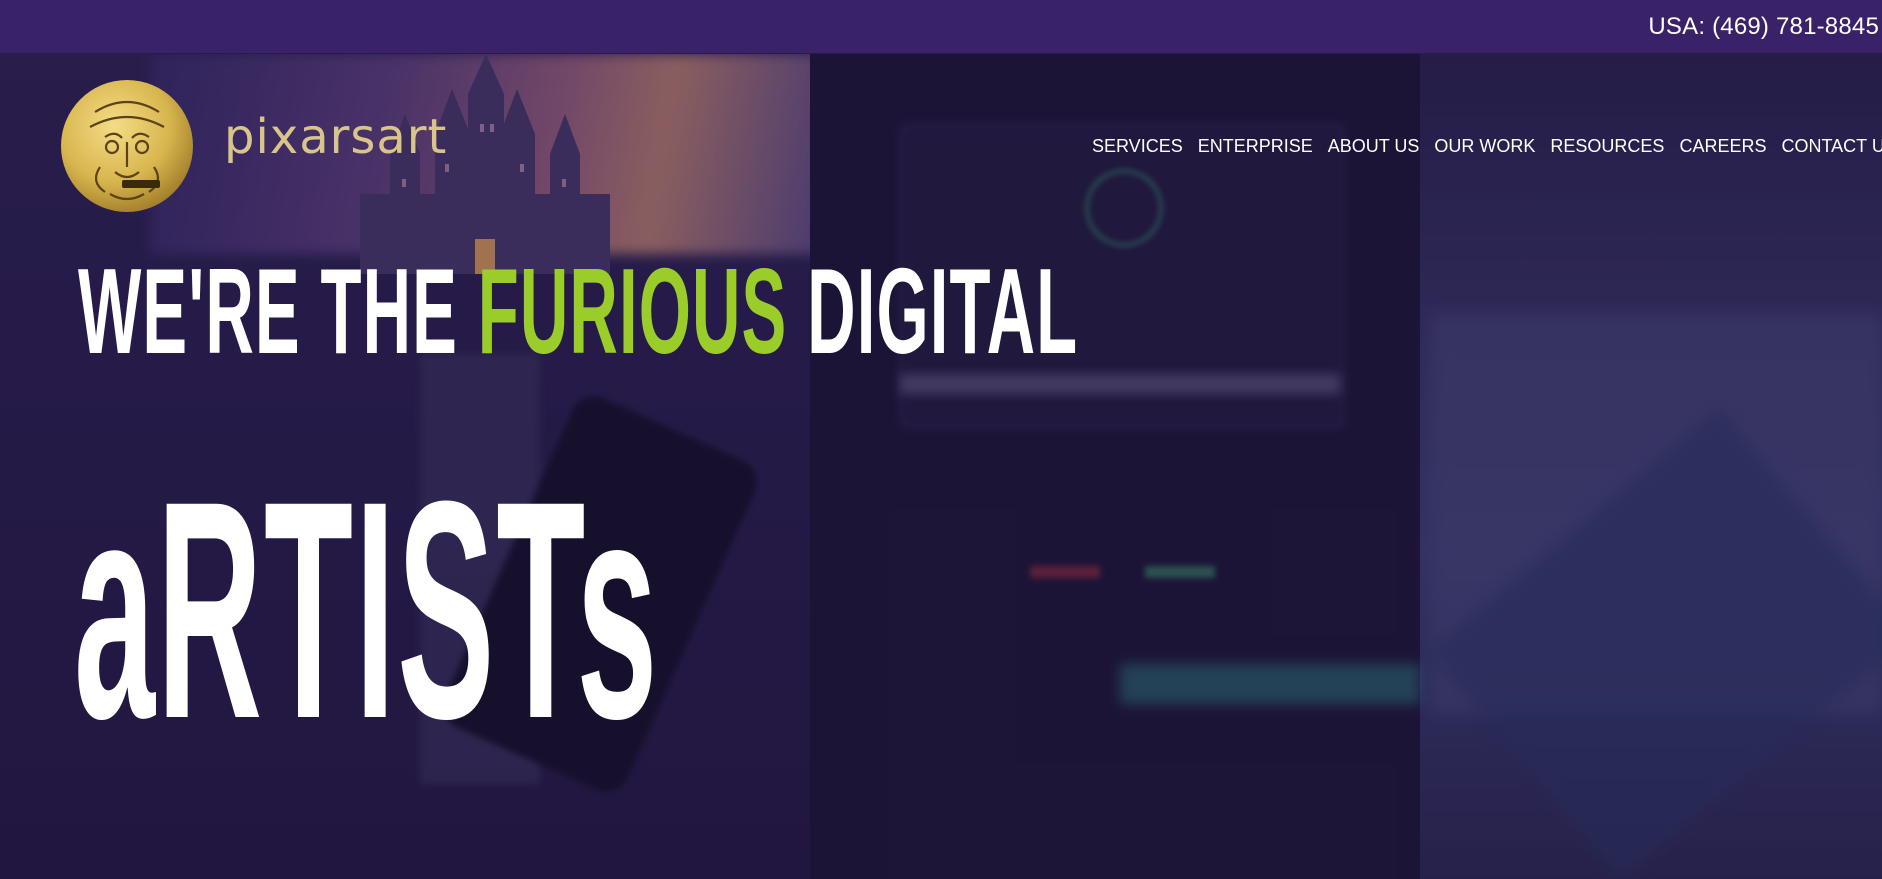 The height and width of the screenshot is (879, 1882). I want to click on nav-item-resources: RESOURCES, so click(1607, 146).